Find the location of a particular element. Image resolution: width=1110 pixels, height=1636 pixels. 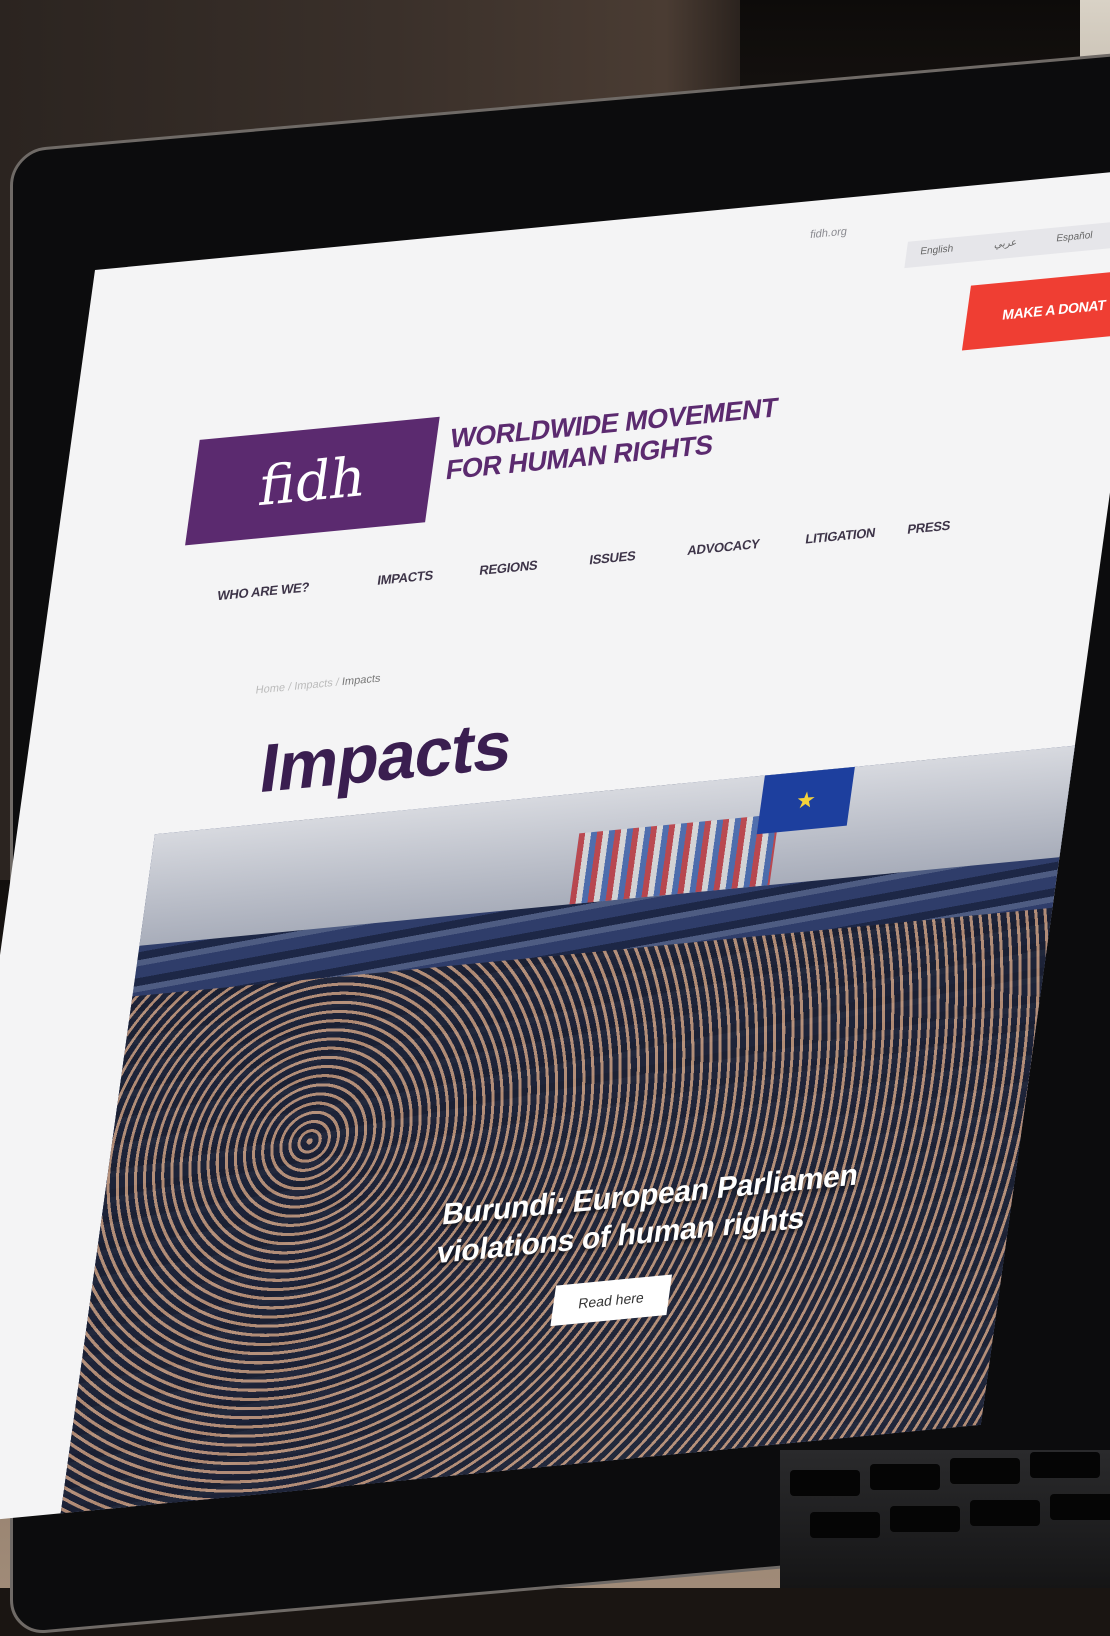

nav-press: PRESS is located at coordinates (929, 527).